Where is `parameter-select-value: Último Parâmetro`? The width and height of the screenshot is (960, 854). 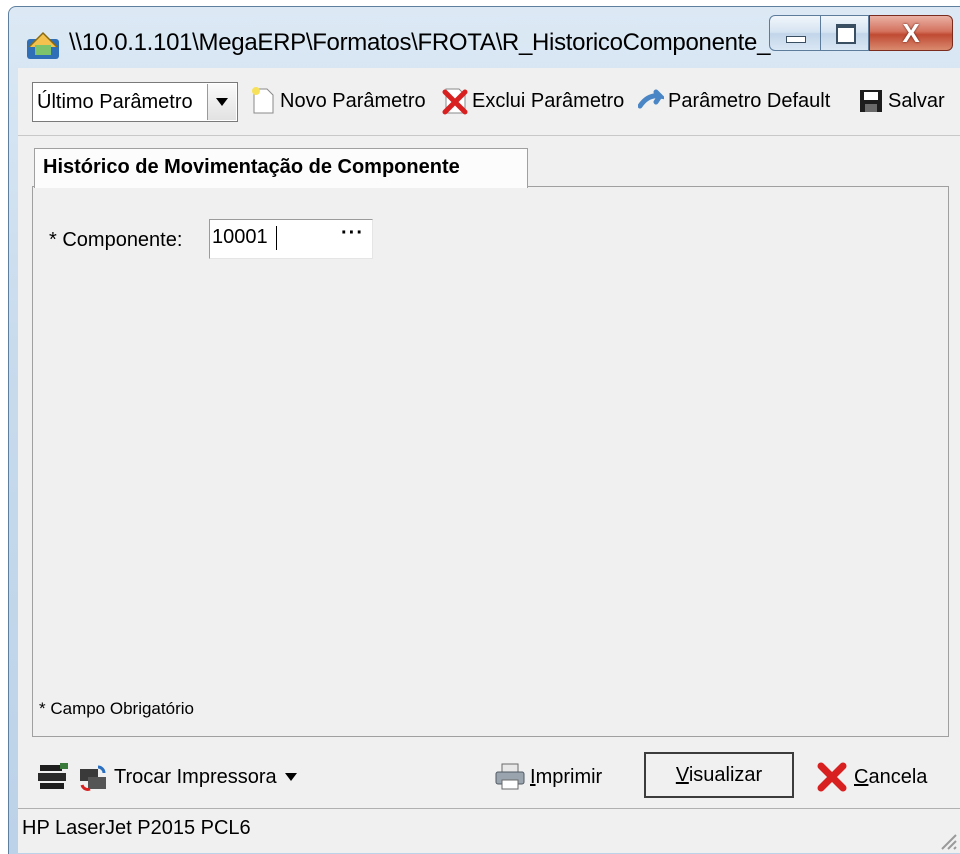 parameter-select-value: Último Parâmetro is located at coordinates (115, 102).